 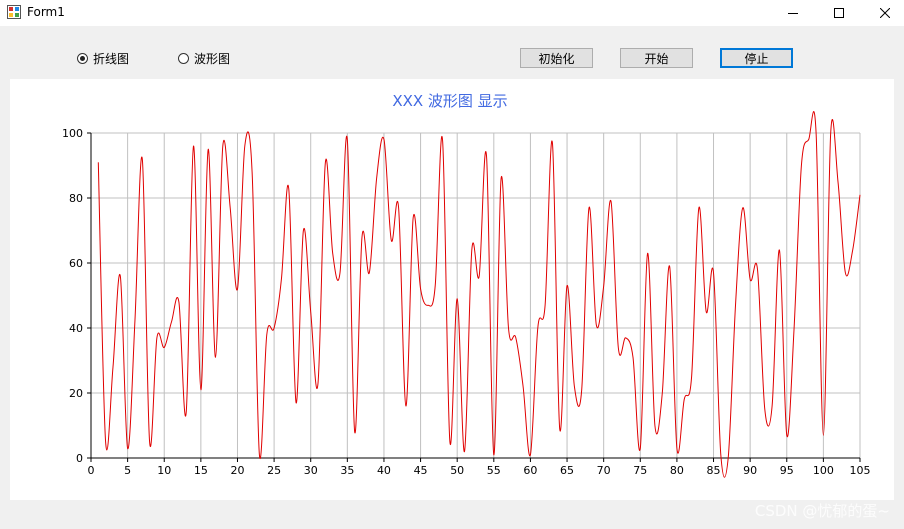 I want to click on maximize-icon, so click(x=839, y=13).